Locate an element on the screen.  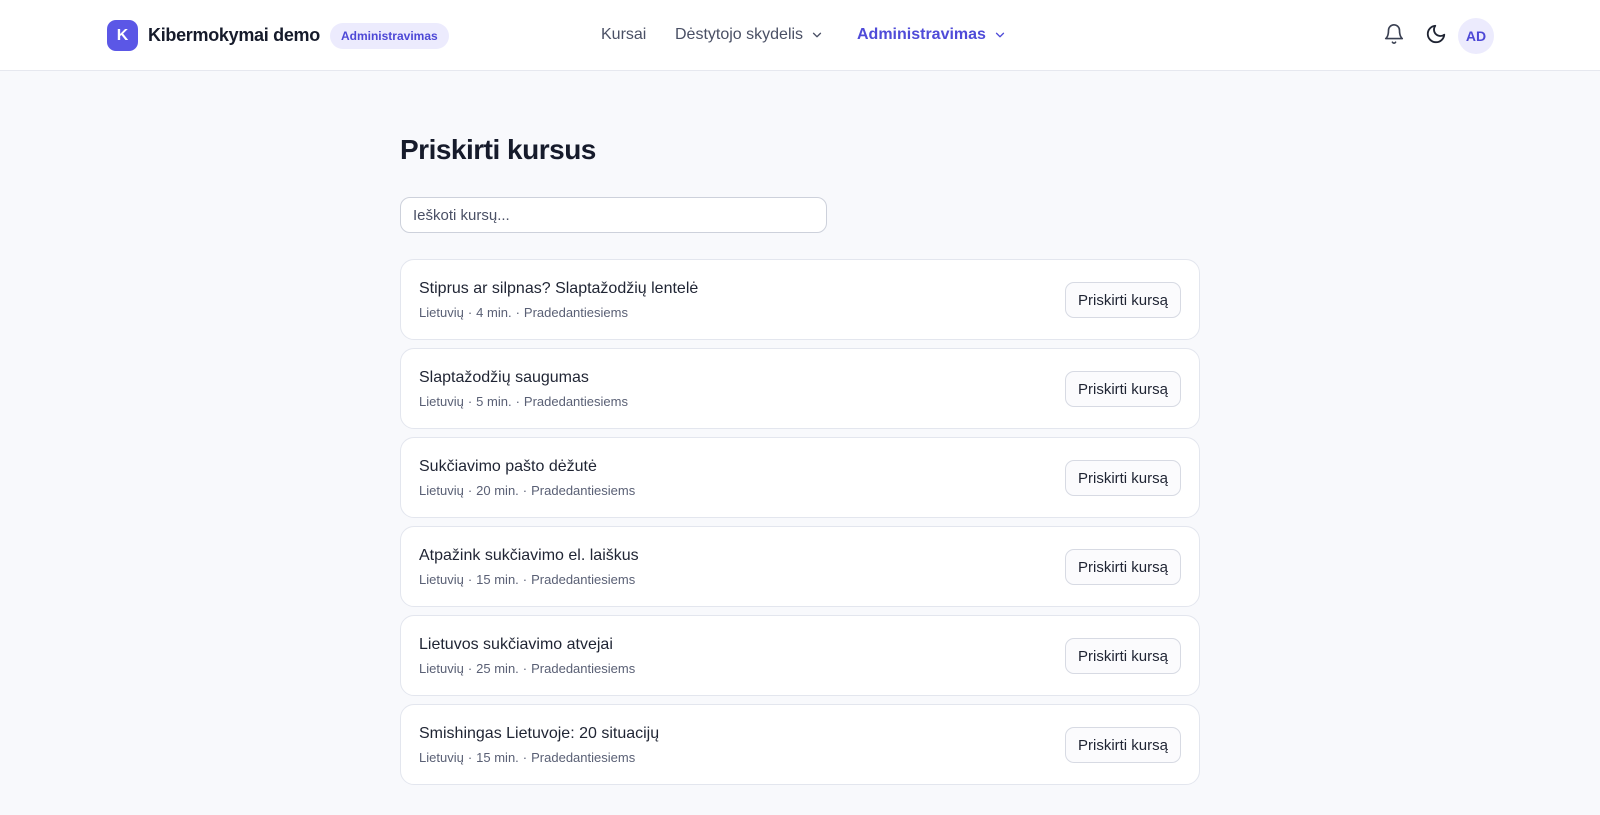
course-title: Sukčiavimo pašto dėžutė is located at coordinates (508, 466).